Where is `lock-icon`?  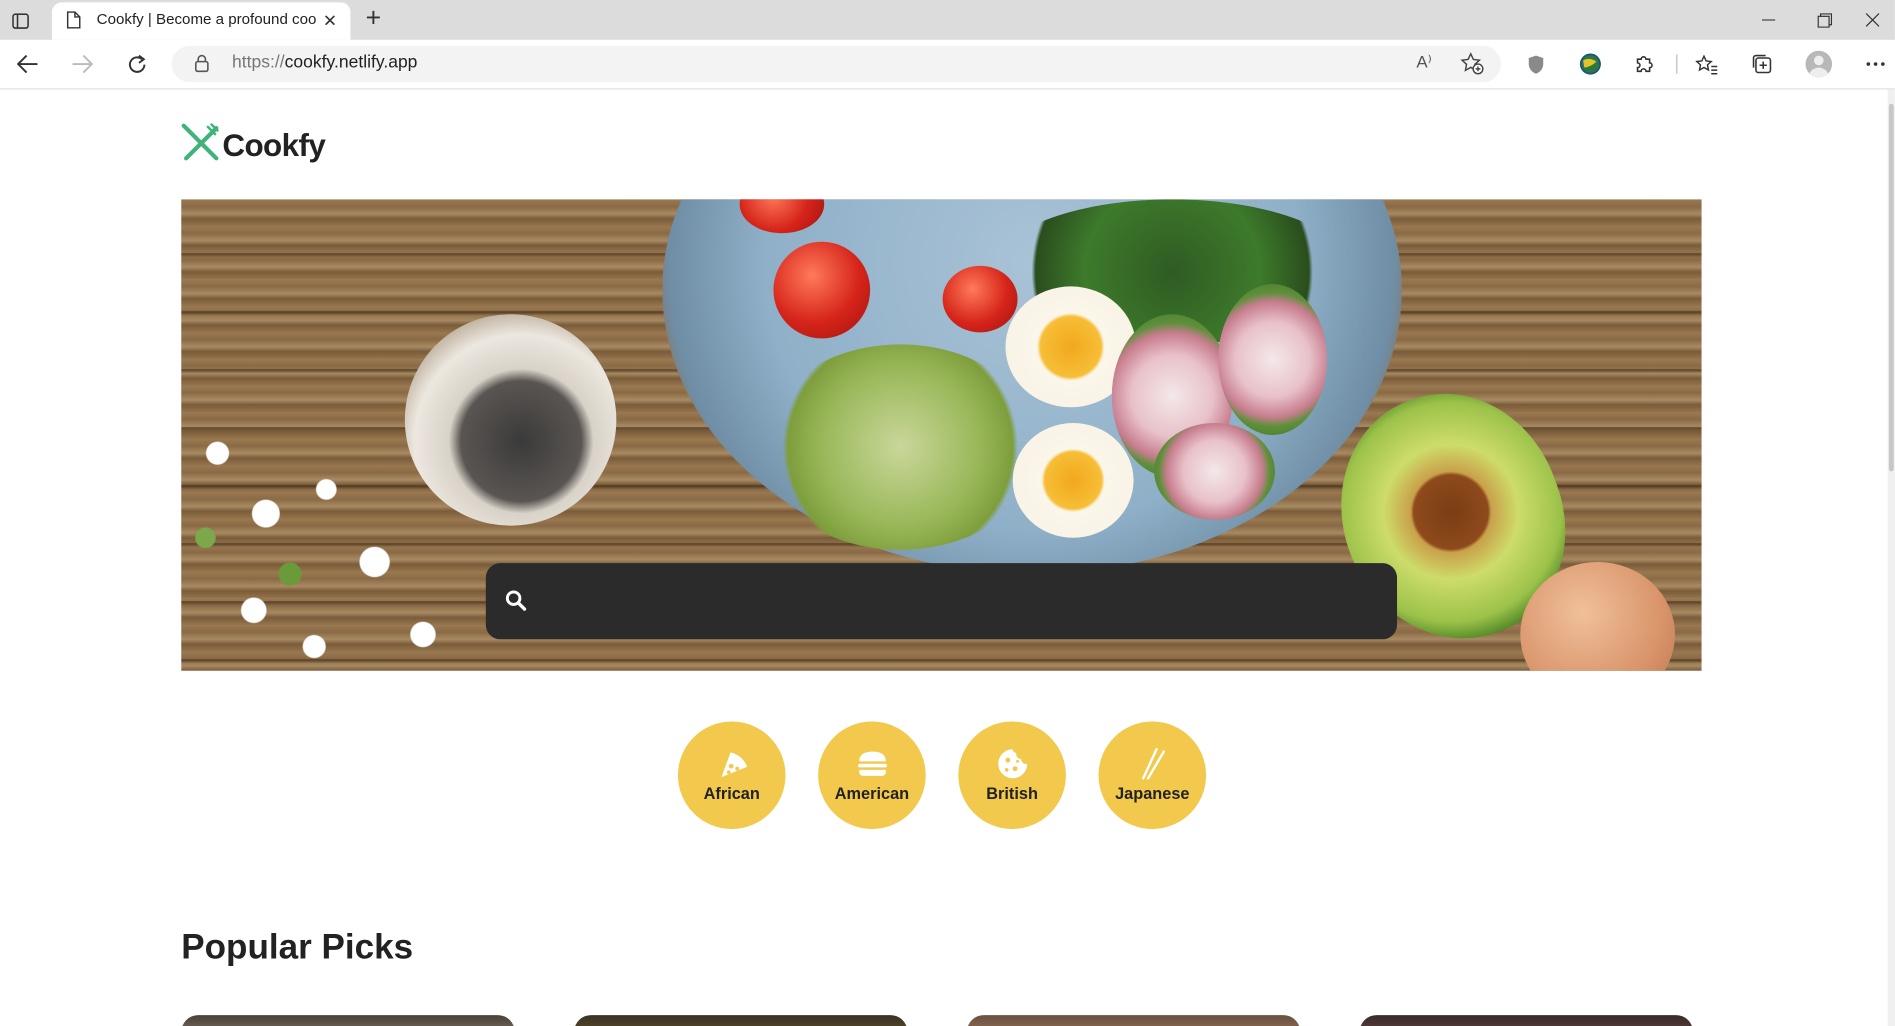
lock-icon is located at coordinates (202, 66).